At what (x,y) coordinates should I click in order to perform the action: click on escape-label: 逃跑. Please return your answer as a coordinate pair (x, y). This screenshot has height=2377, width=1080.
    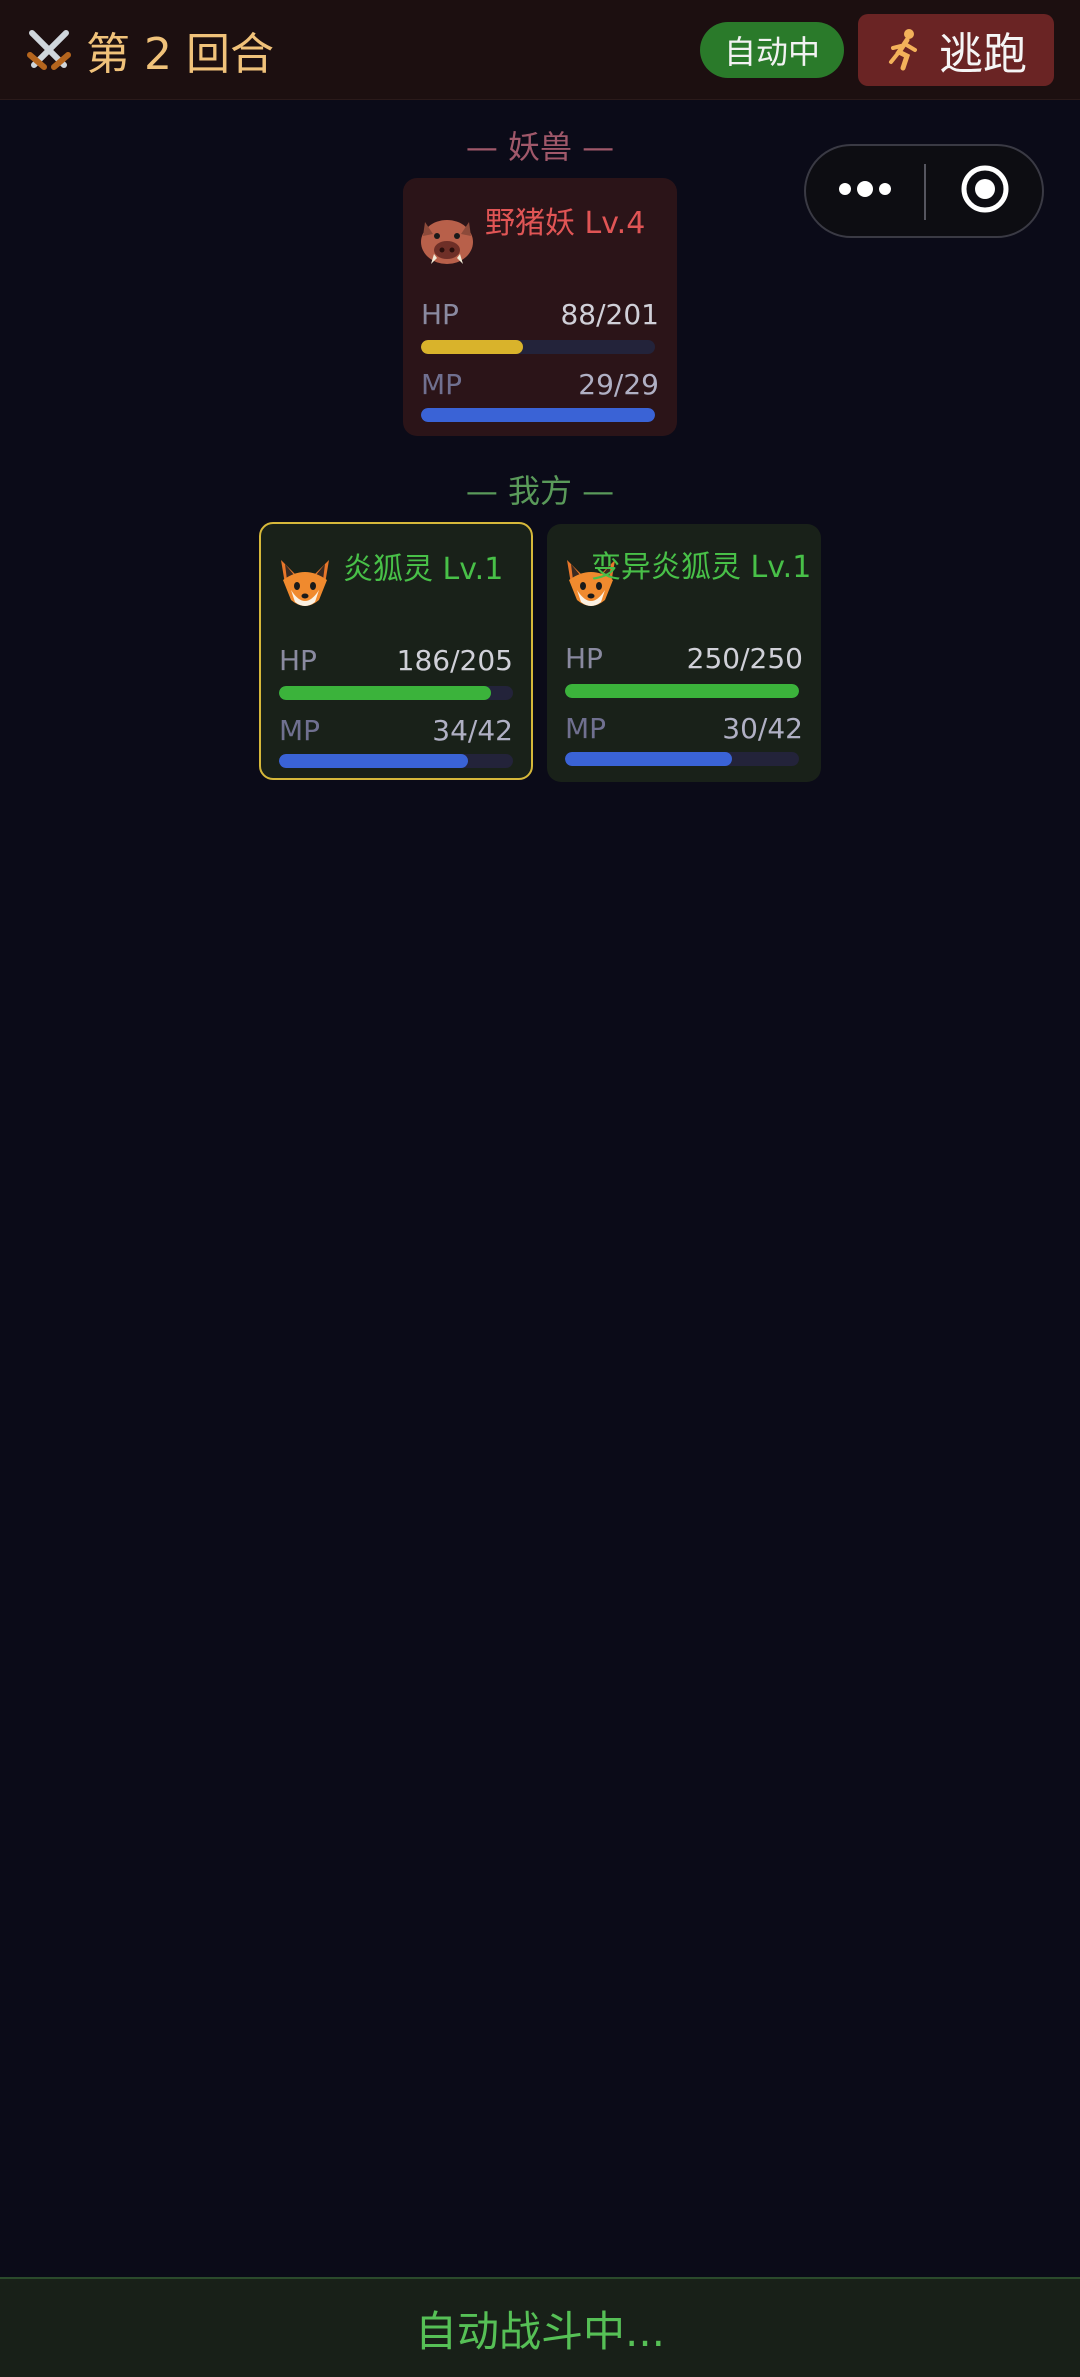
    Looking at the image, I should click on (983, 54).